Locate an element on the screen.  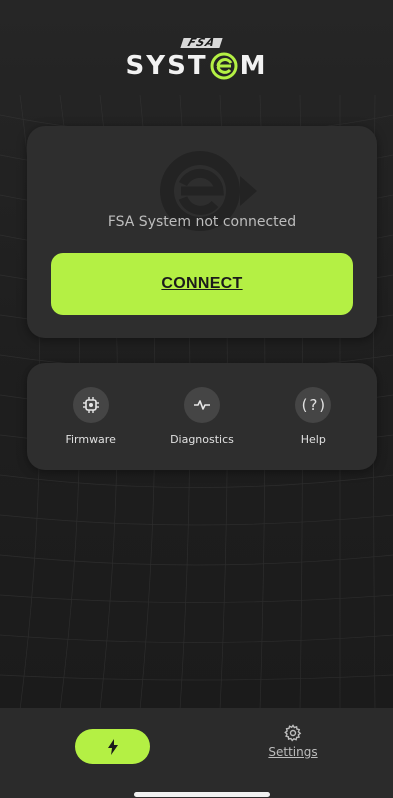
logo-wordmark: SYST M is located at coordinates (197, 66).